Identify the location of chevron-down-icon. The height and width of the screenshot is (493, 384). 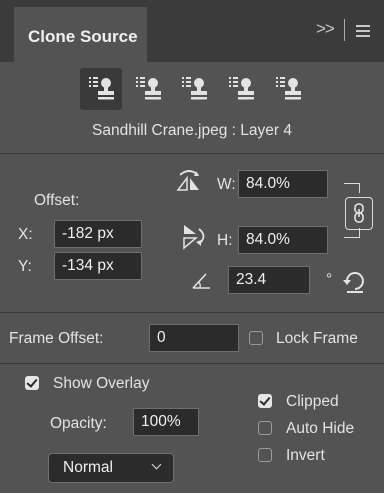
(156, 464).